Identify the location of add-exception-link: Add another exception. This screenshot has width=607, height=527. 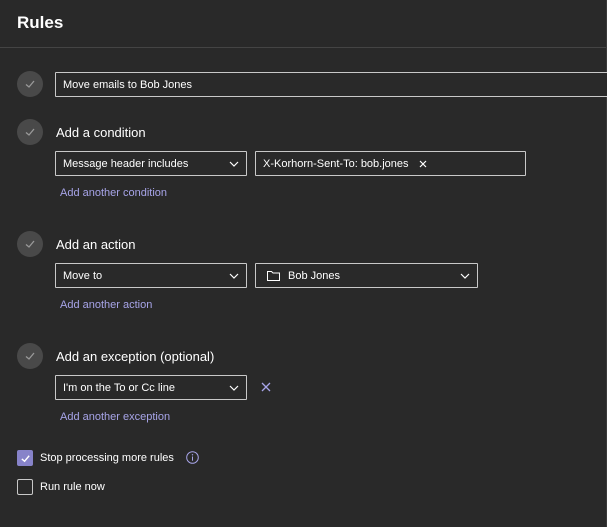
(115, 417).